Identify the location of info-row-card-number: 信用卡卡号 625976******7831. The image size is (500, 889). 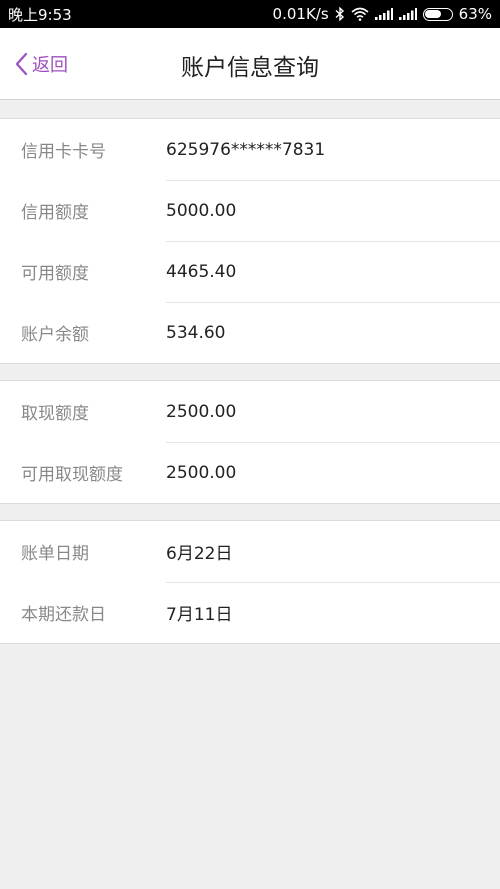
(250, 149).